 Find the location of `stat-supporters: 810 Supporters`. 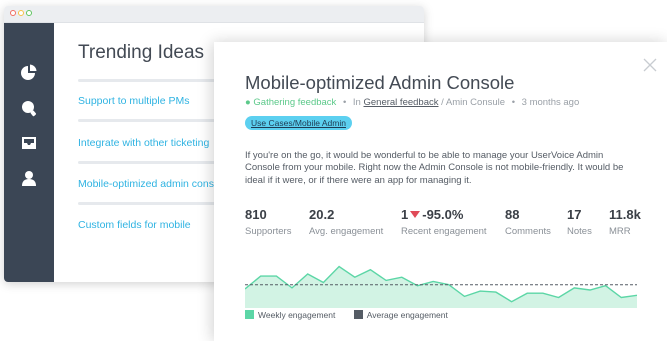

stat-supporters: 810 Supporters is located at coordinates (268, 222).